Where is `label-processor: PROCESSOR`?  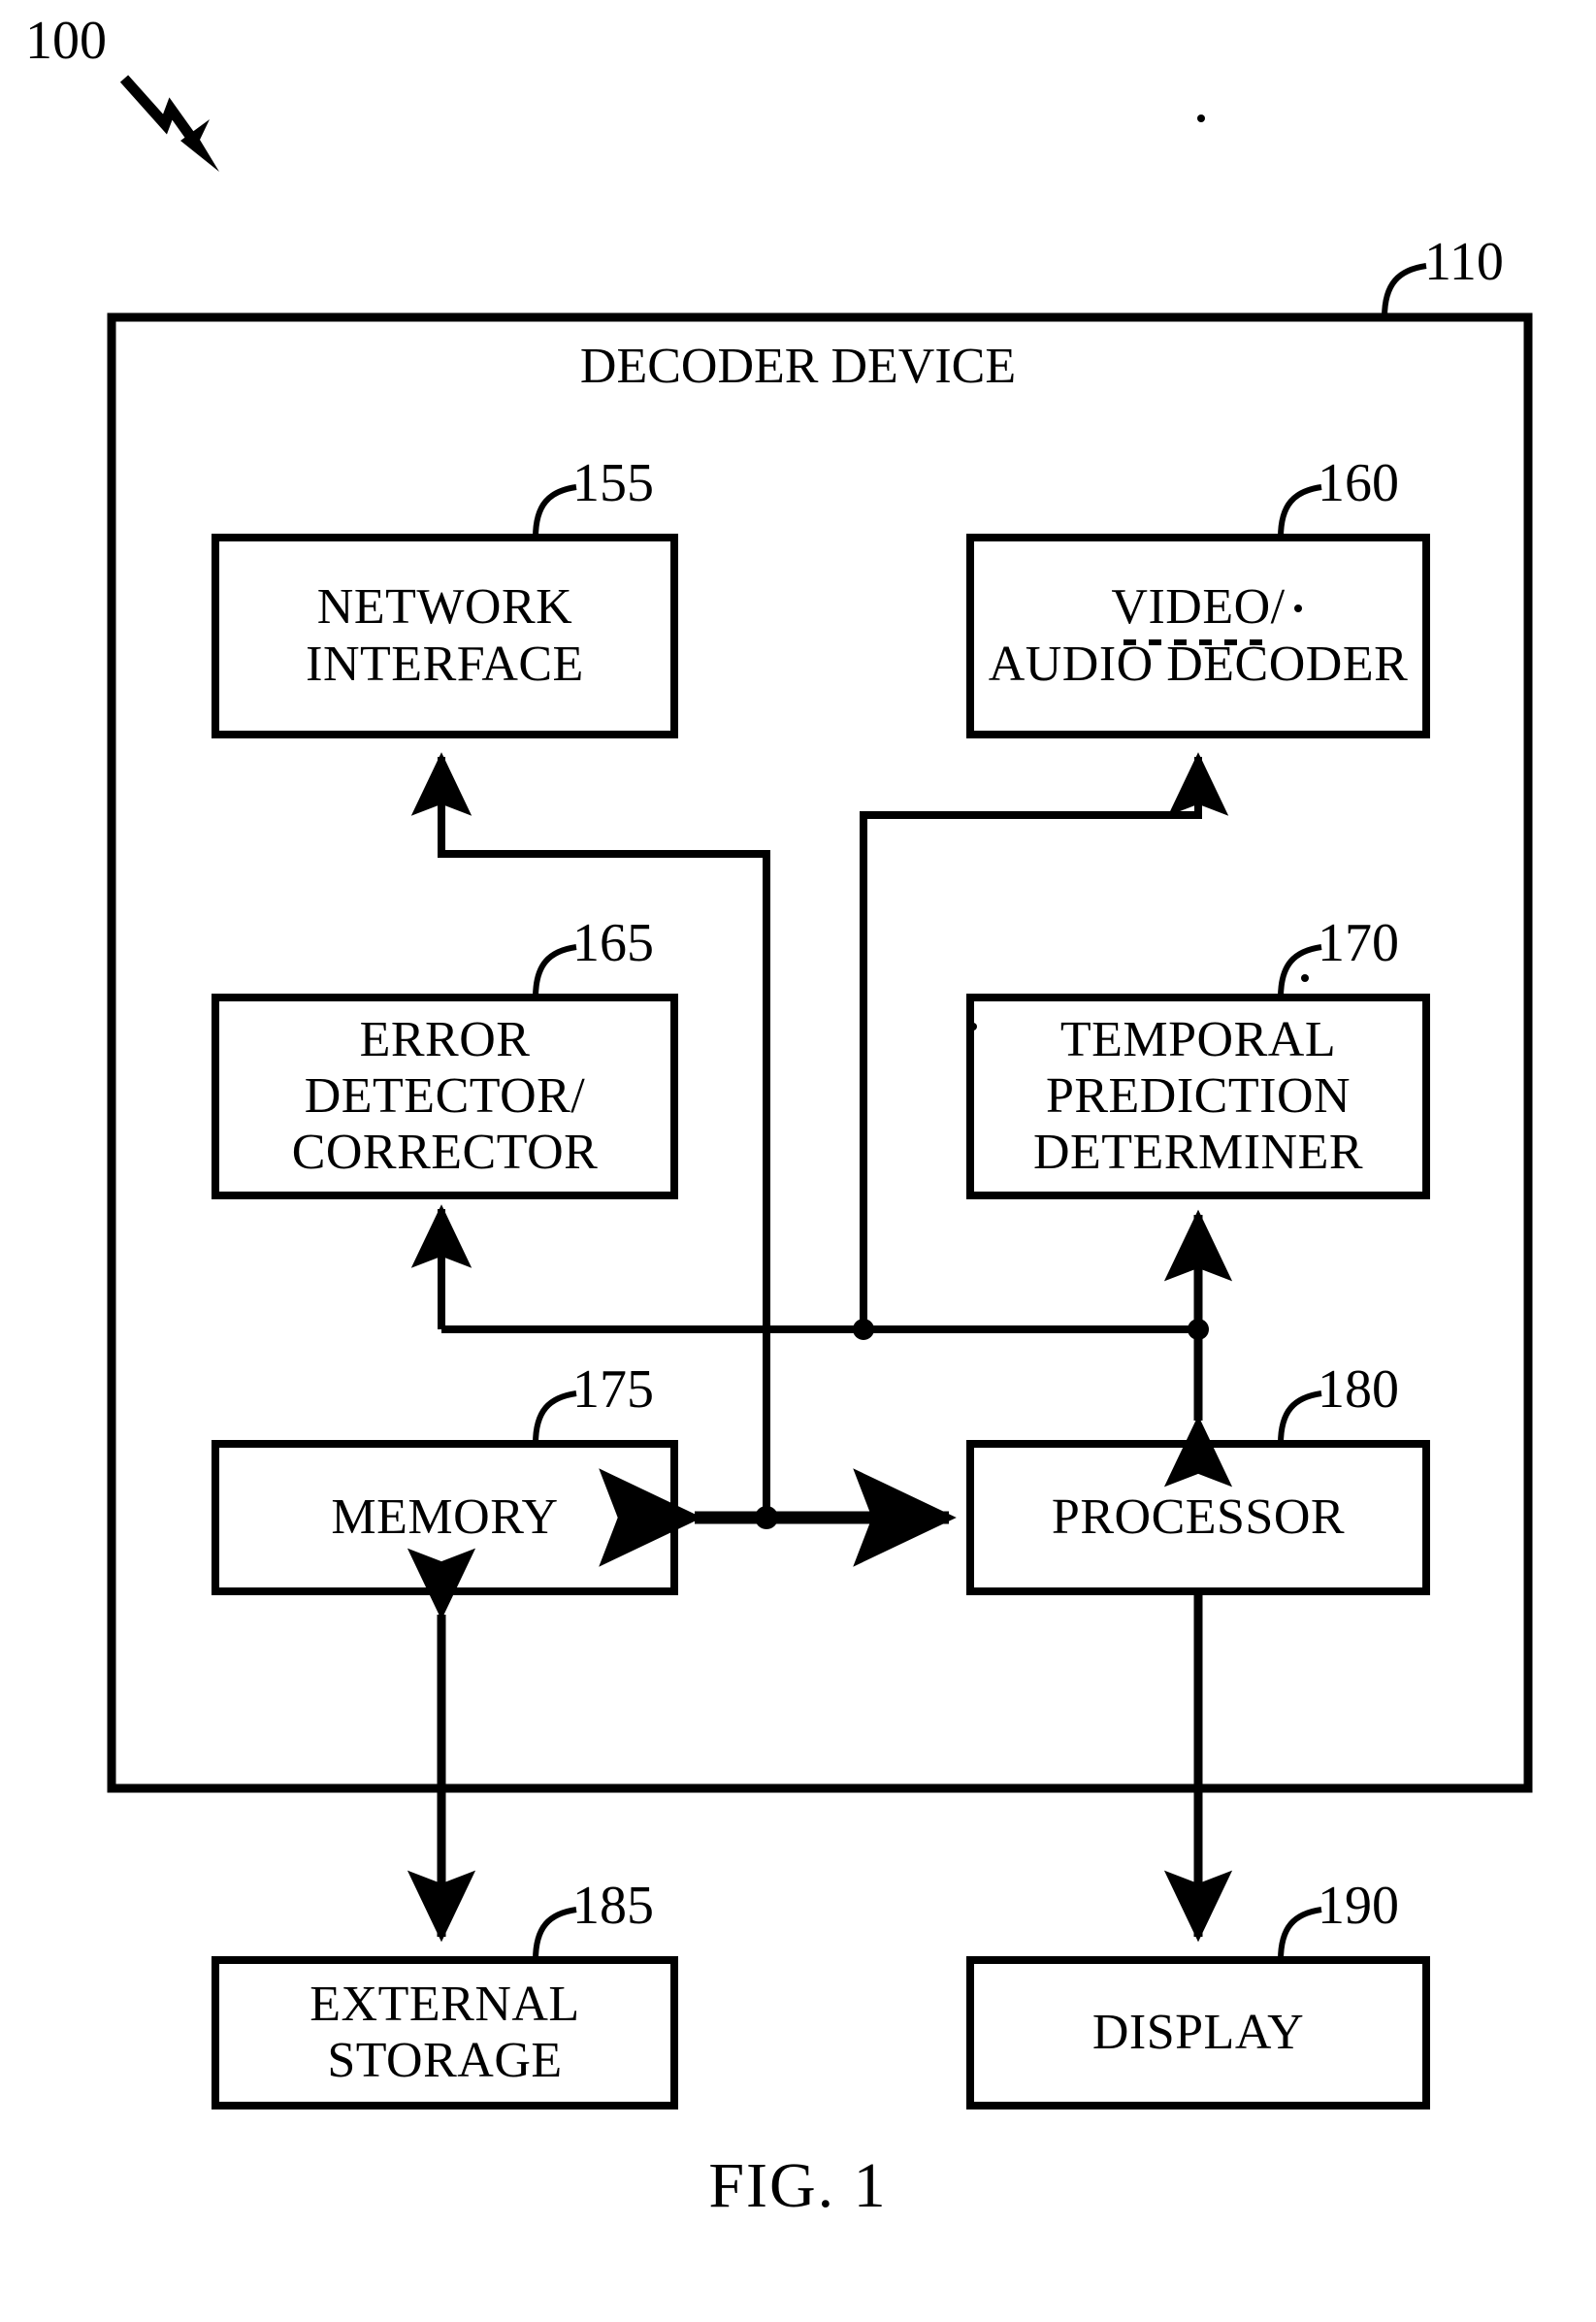
label-processor: PROCESSOR is located at coordinates (1198, 1516).